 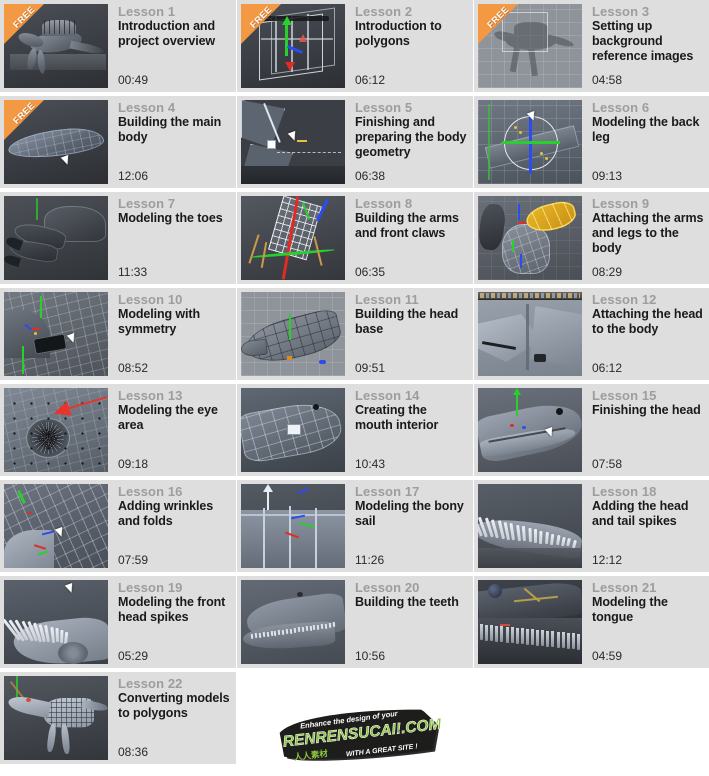 I want to click on lesson-card: Lesson 11 Building the head base 09:51, so click(x=355, y=334).